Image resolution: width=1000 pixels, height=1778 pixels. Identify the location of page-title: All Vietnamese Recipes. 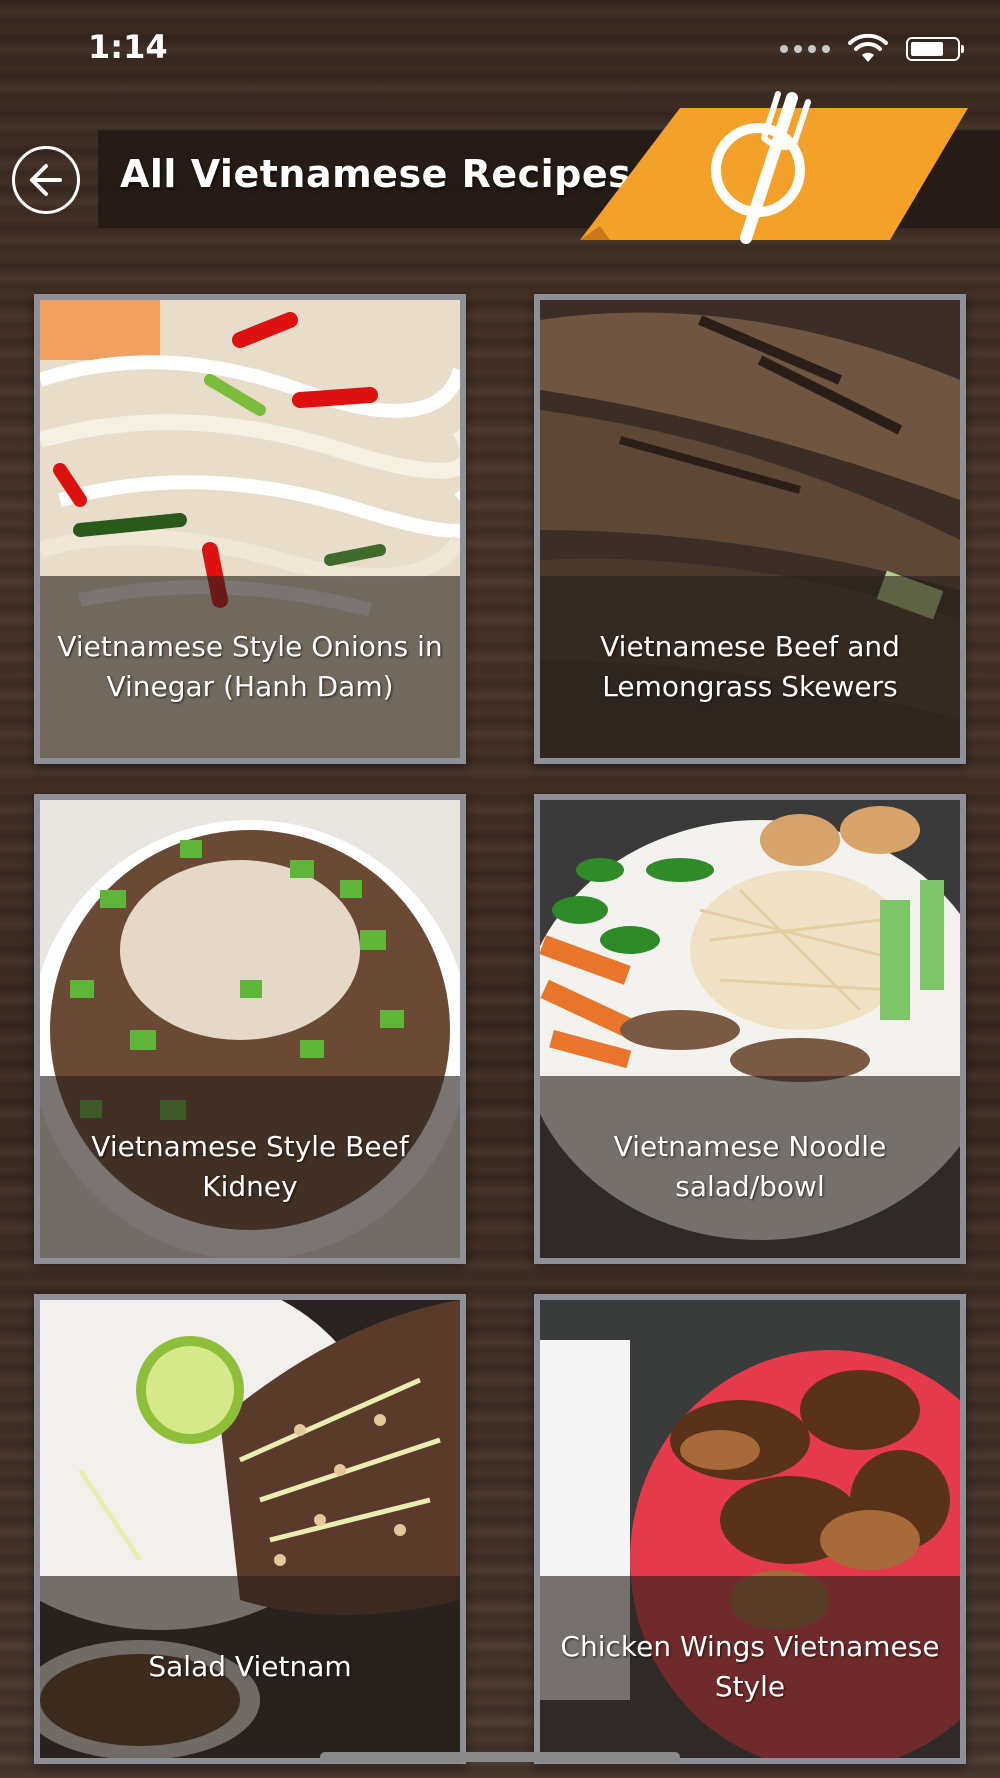
(376, 174).